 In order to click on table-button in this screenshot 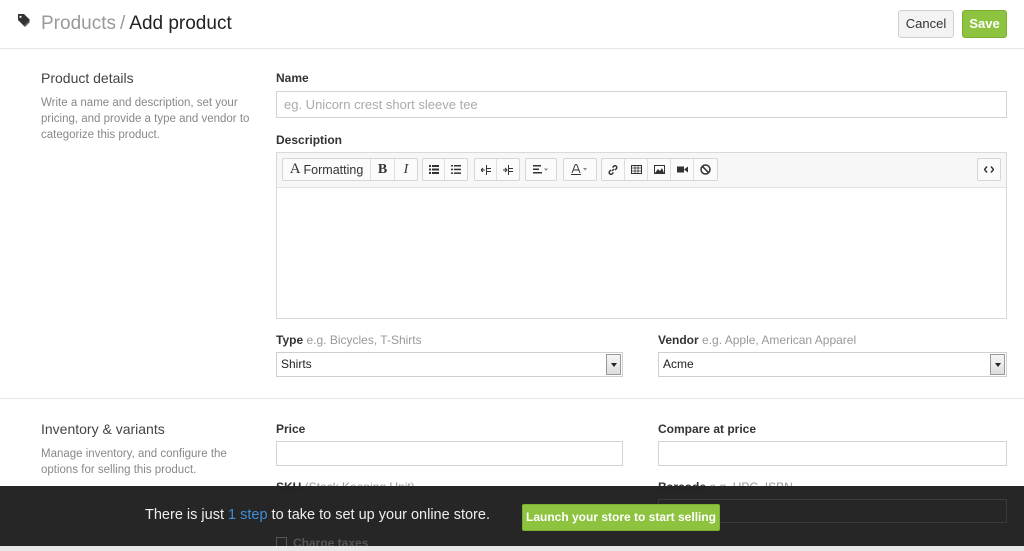, I will do `click(636, 169)`.